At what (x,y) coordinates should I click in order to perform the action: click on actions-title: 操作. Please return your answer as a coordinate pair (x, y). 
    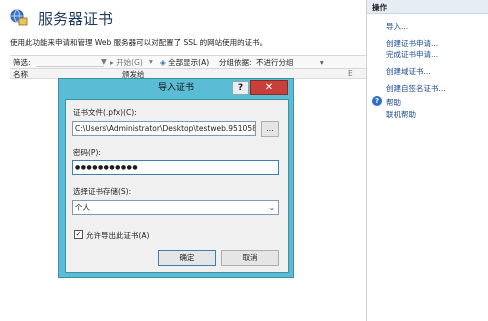
    Looking at the image, I should click on (379, 7).